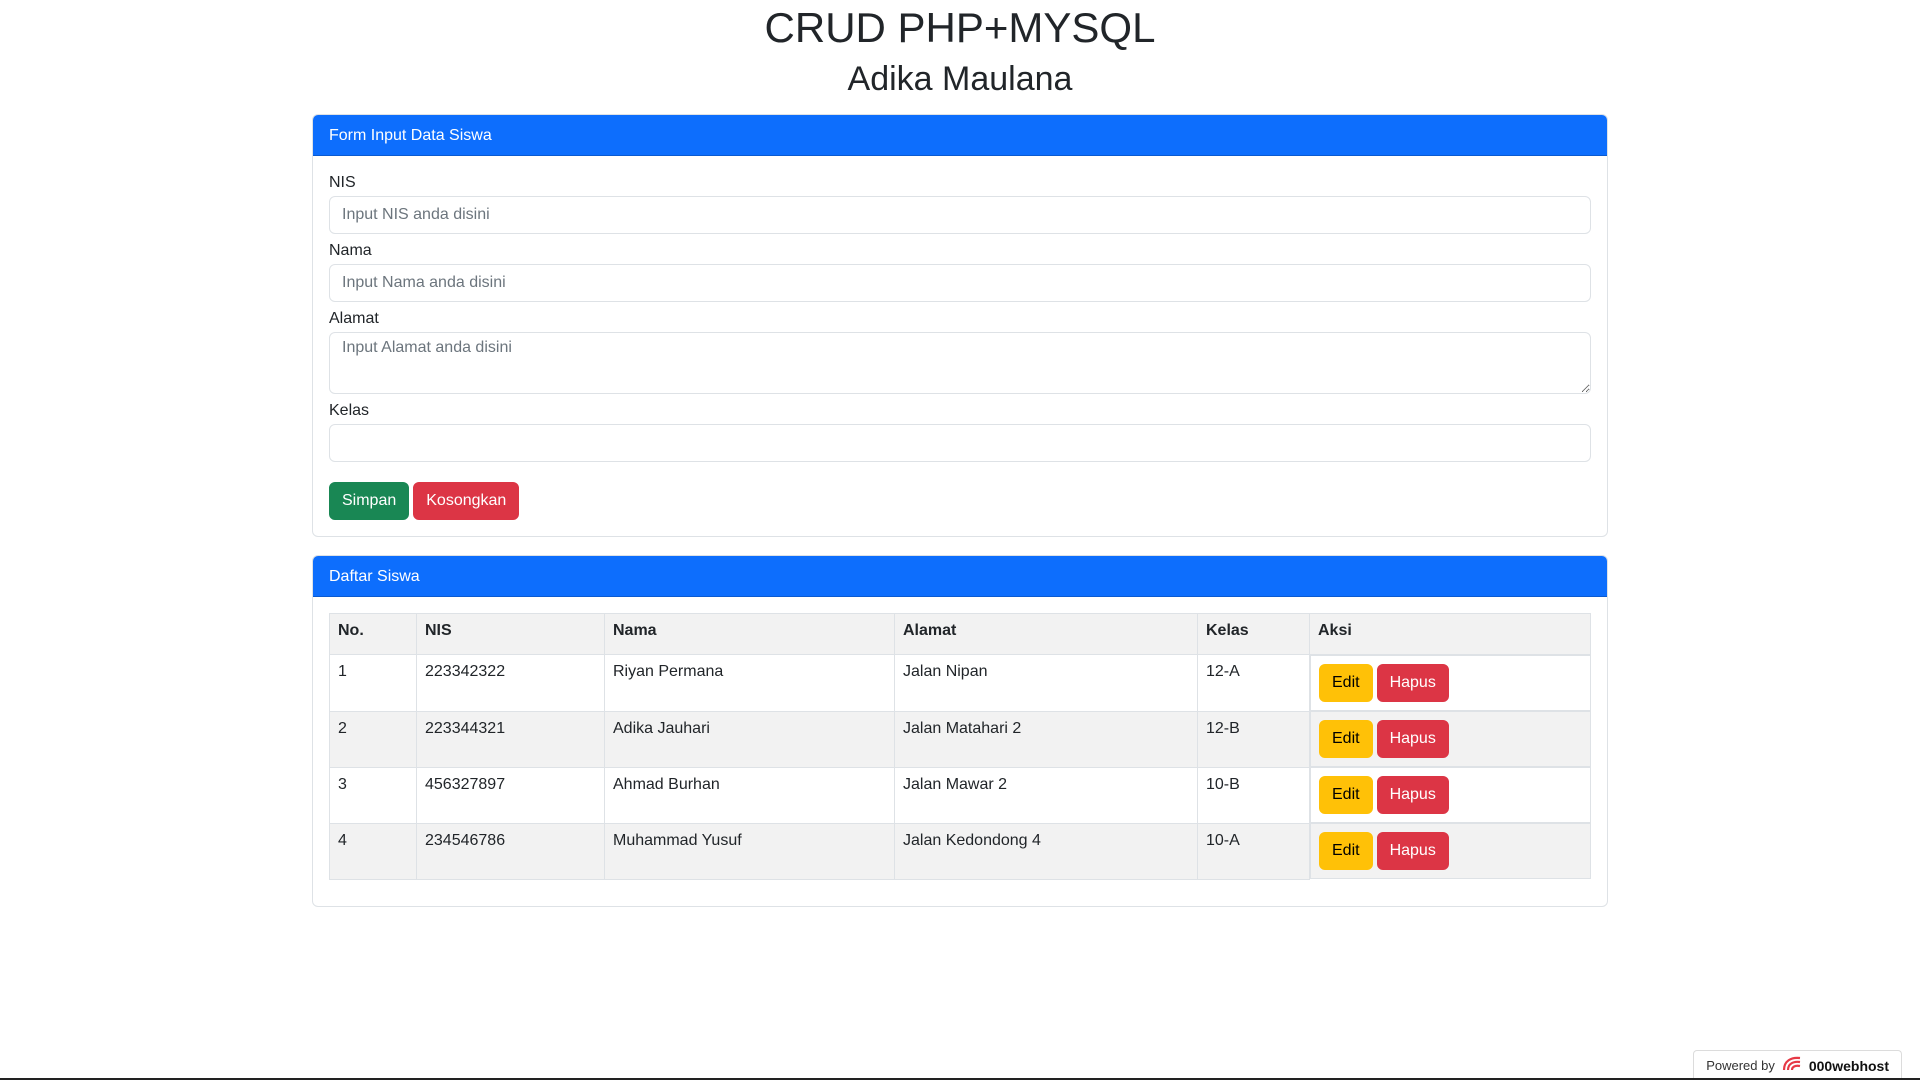 Image resolution: width=1920 pixels, height=1080 pixels. I want to click on cell-kelas: 10-B, so click(1253, 795).